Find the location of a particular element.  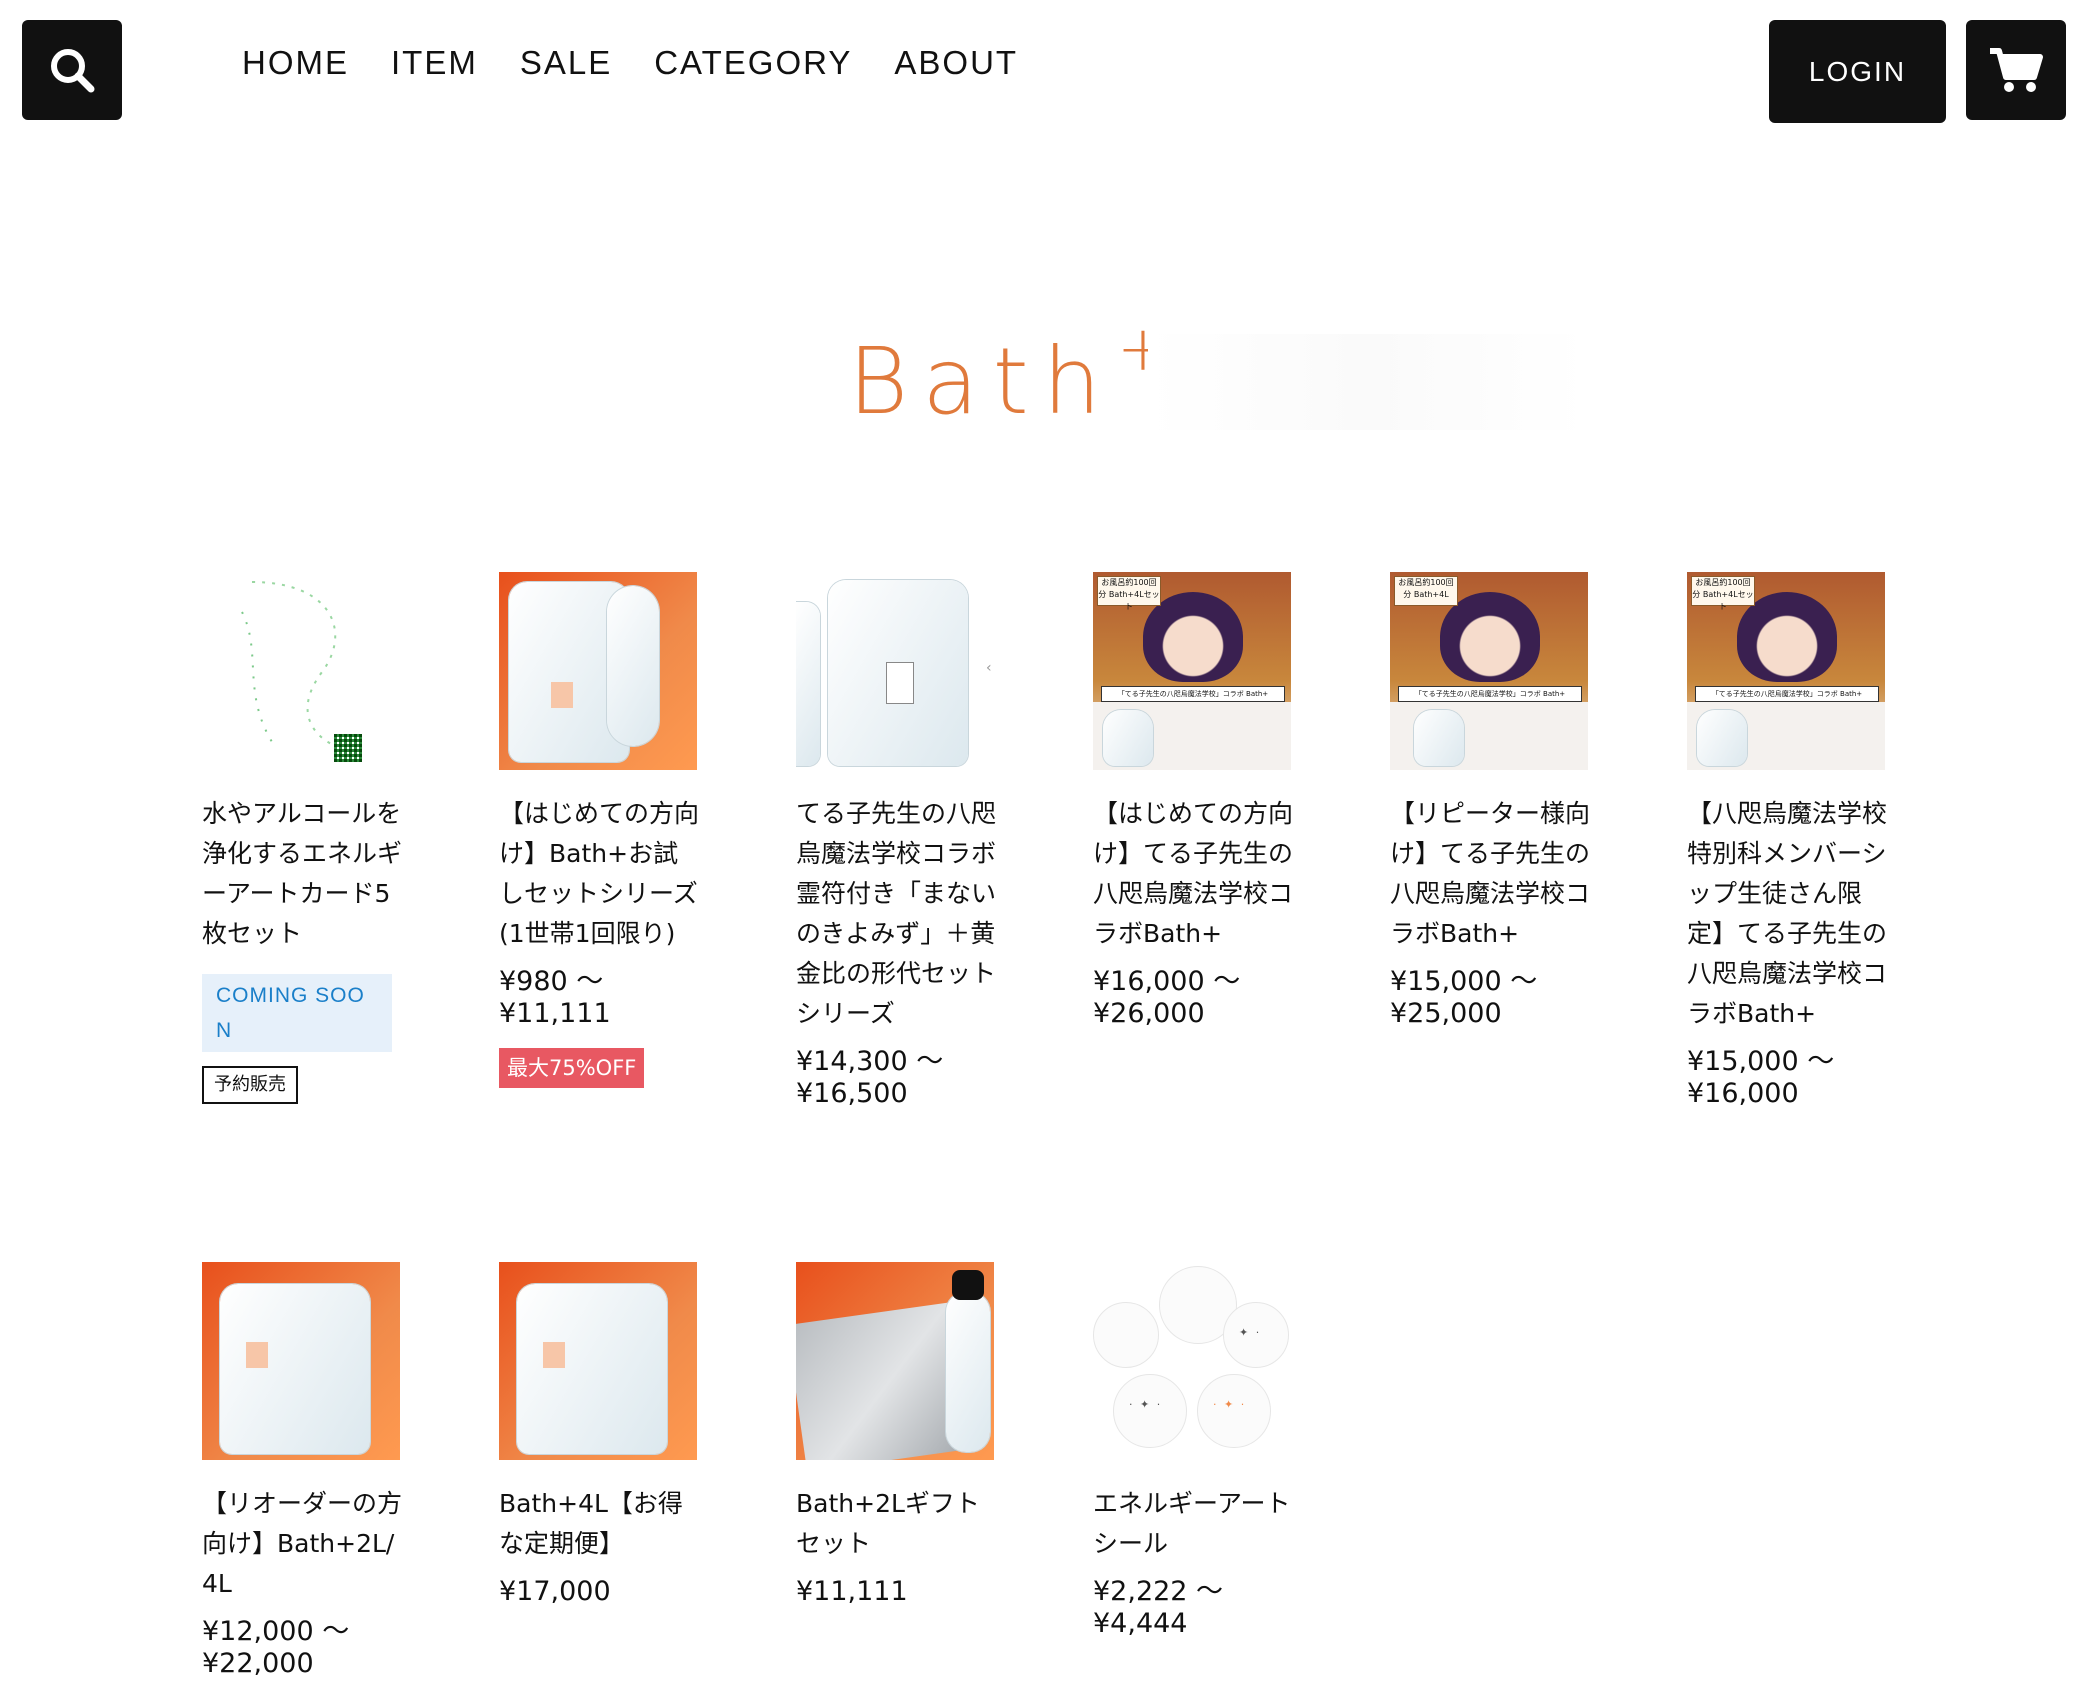

nav-item: ITEM is located at coordinates (434, 63).